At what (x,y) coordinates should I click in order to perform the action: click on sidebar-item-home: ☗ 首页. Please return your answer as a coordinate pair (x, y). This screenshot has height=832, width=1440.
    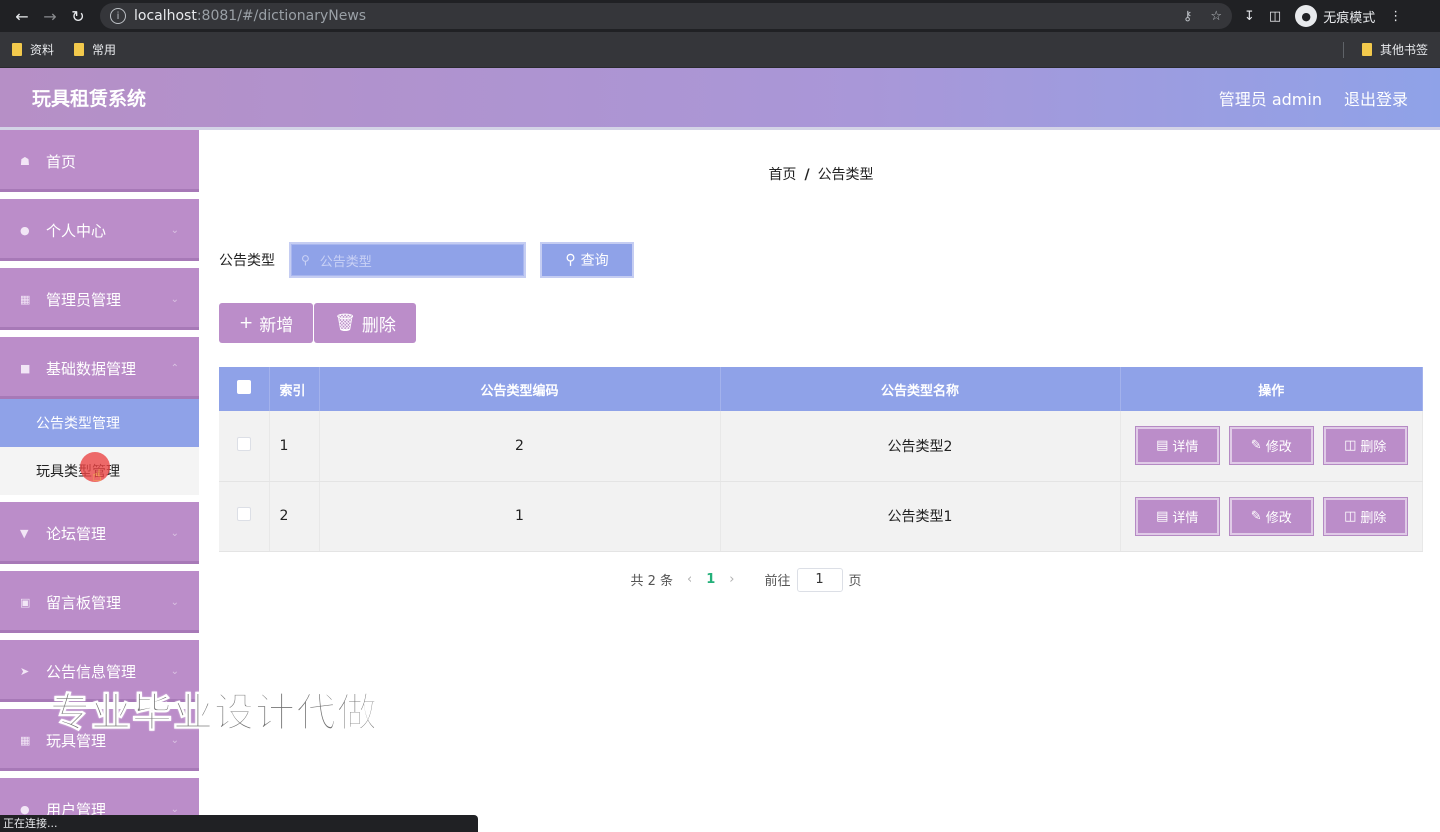
    Looking at the image, I should click on (99, 161).